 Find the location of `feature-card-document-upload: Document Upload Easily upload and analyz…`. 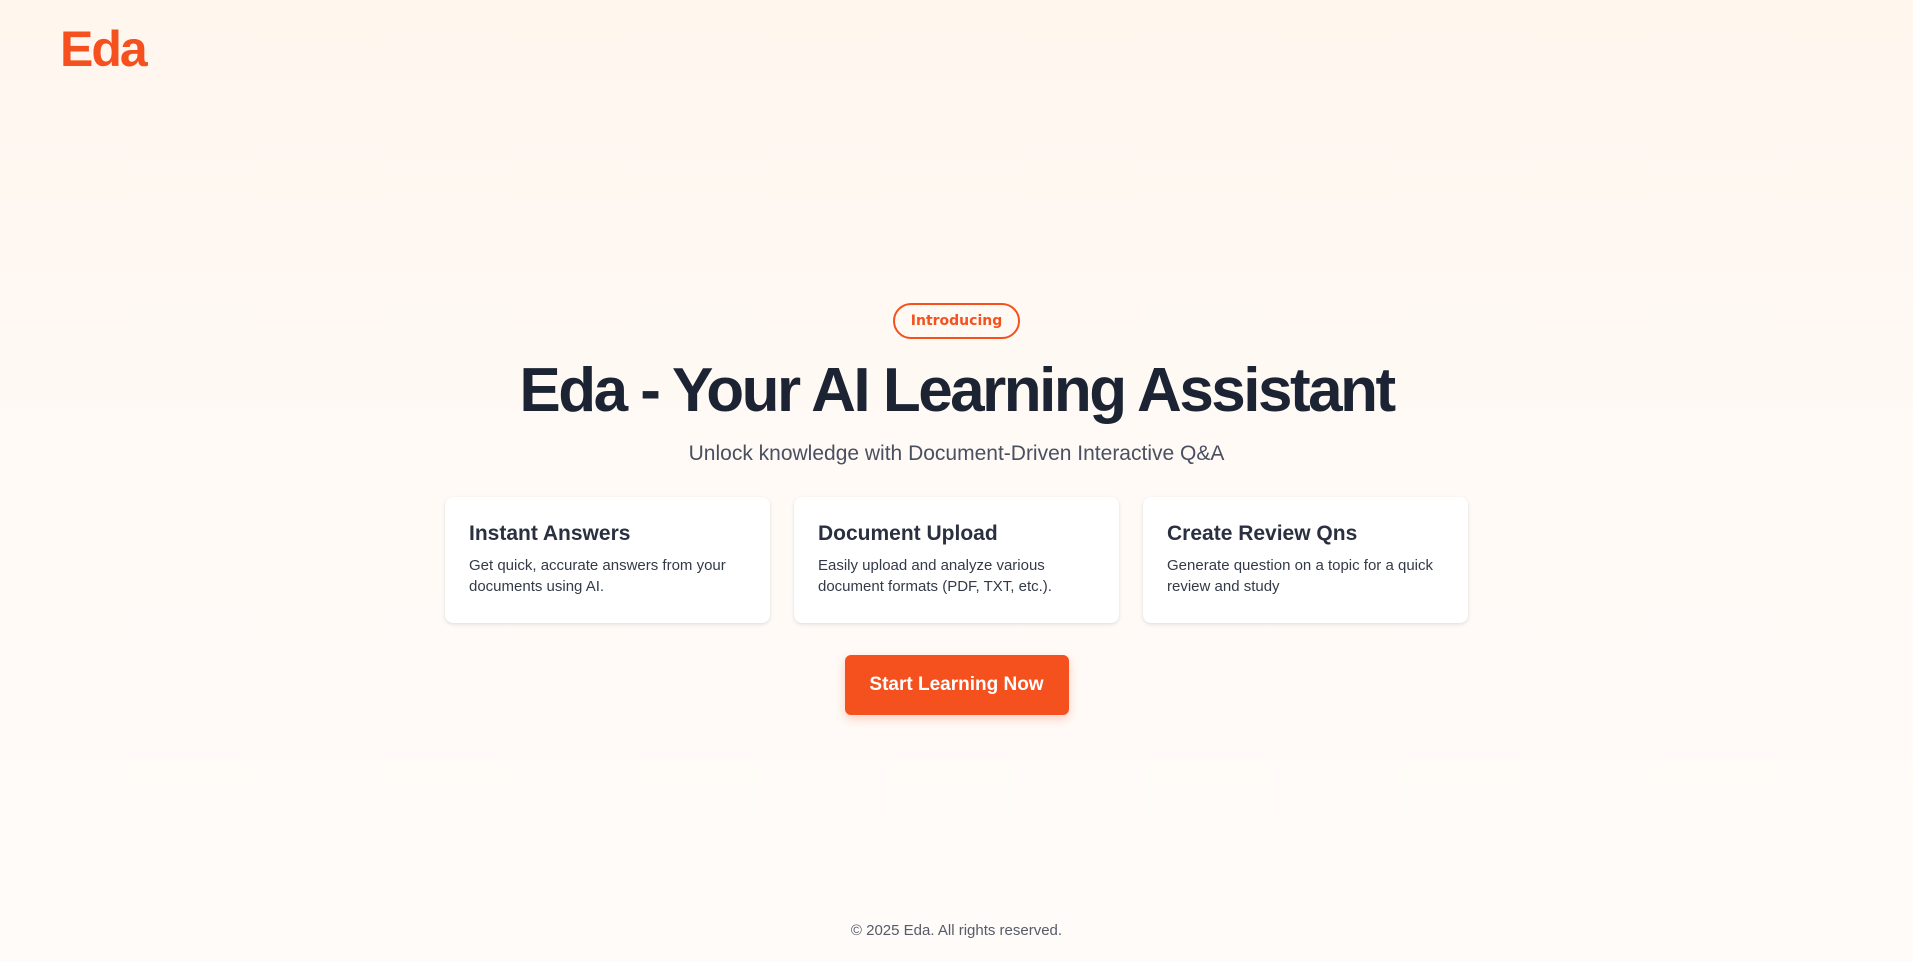

feature-card-document-upload: Document Upload Easily upload and analyz… is located at coordinates (956, 560).